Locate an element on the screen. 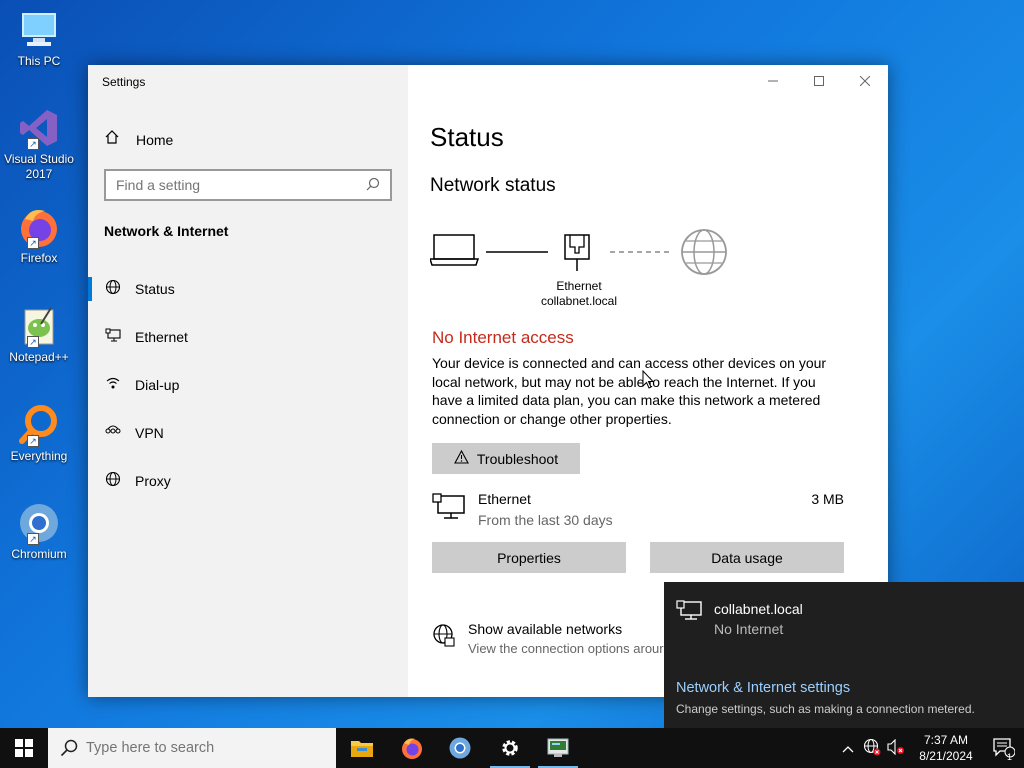  dialup-icon is located at coordinates (113, 385).